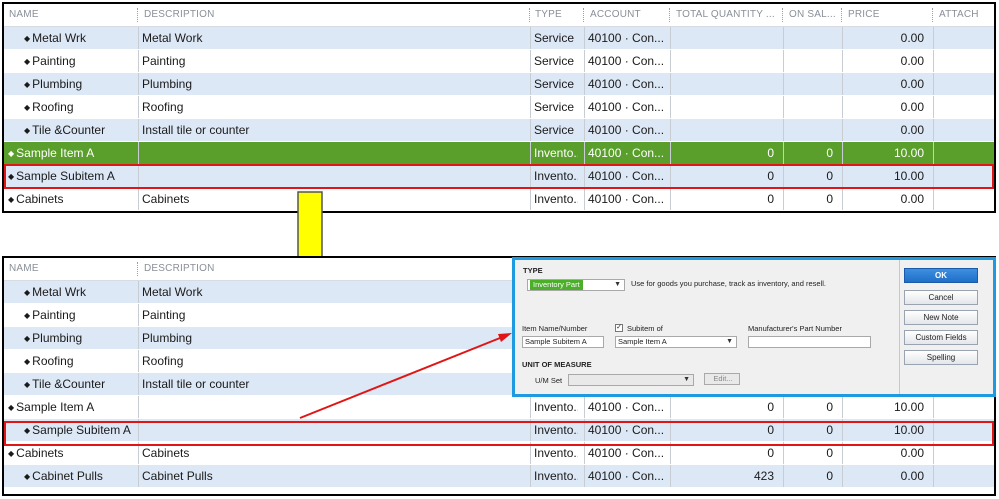 This screenshot has width=999, height=499. What do you see at coordinates (78, 38) in the screenshot?
I see `item-name-cell: ◆ Metal Wrk` at bounding box center [78, 38].